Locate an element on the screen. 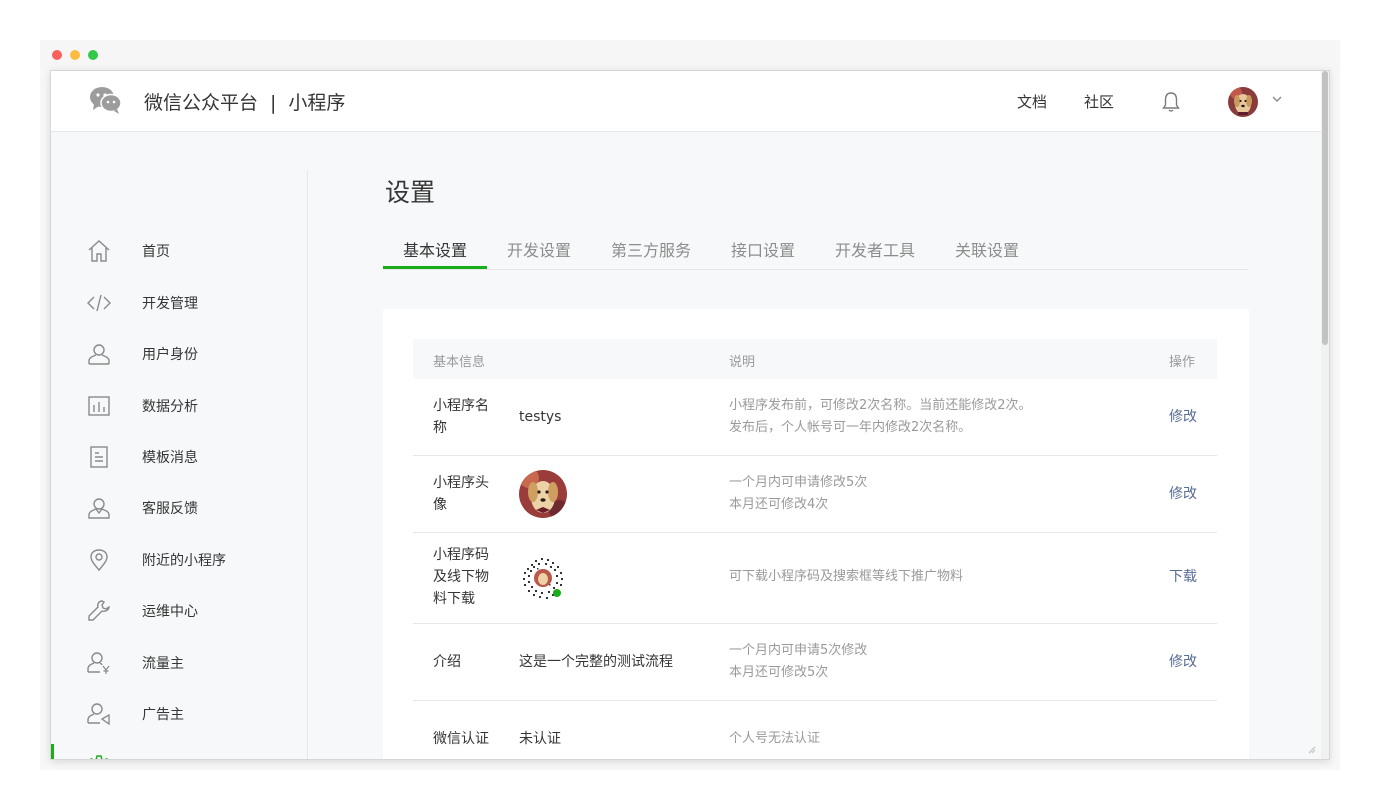 The width and height of the screenshot is (1380, 810). sidebar-item-label: 数据分析 is located at coordinates (170, 407).